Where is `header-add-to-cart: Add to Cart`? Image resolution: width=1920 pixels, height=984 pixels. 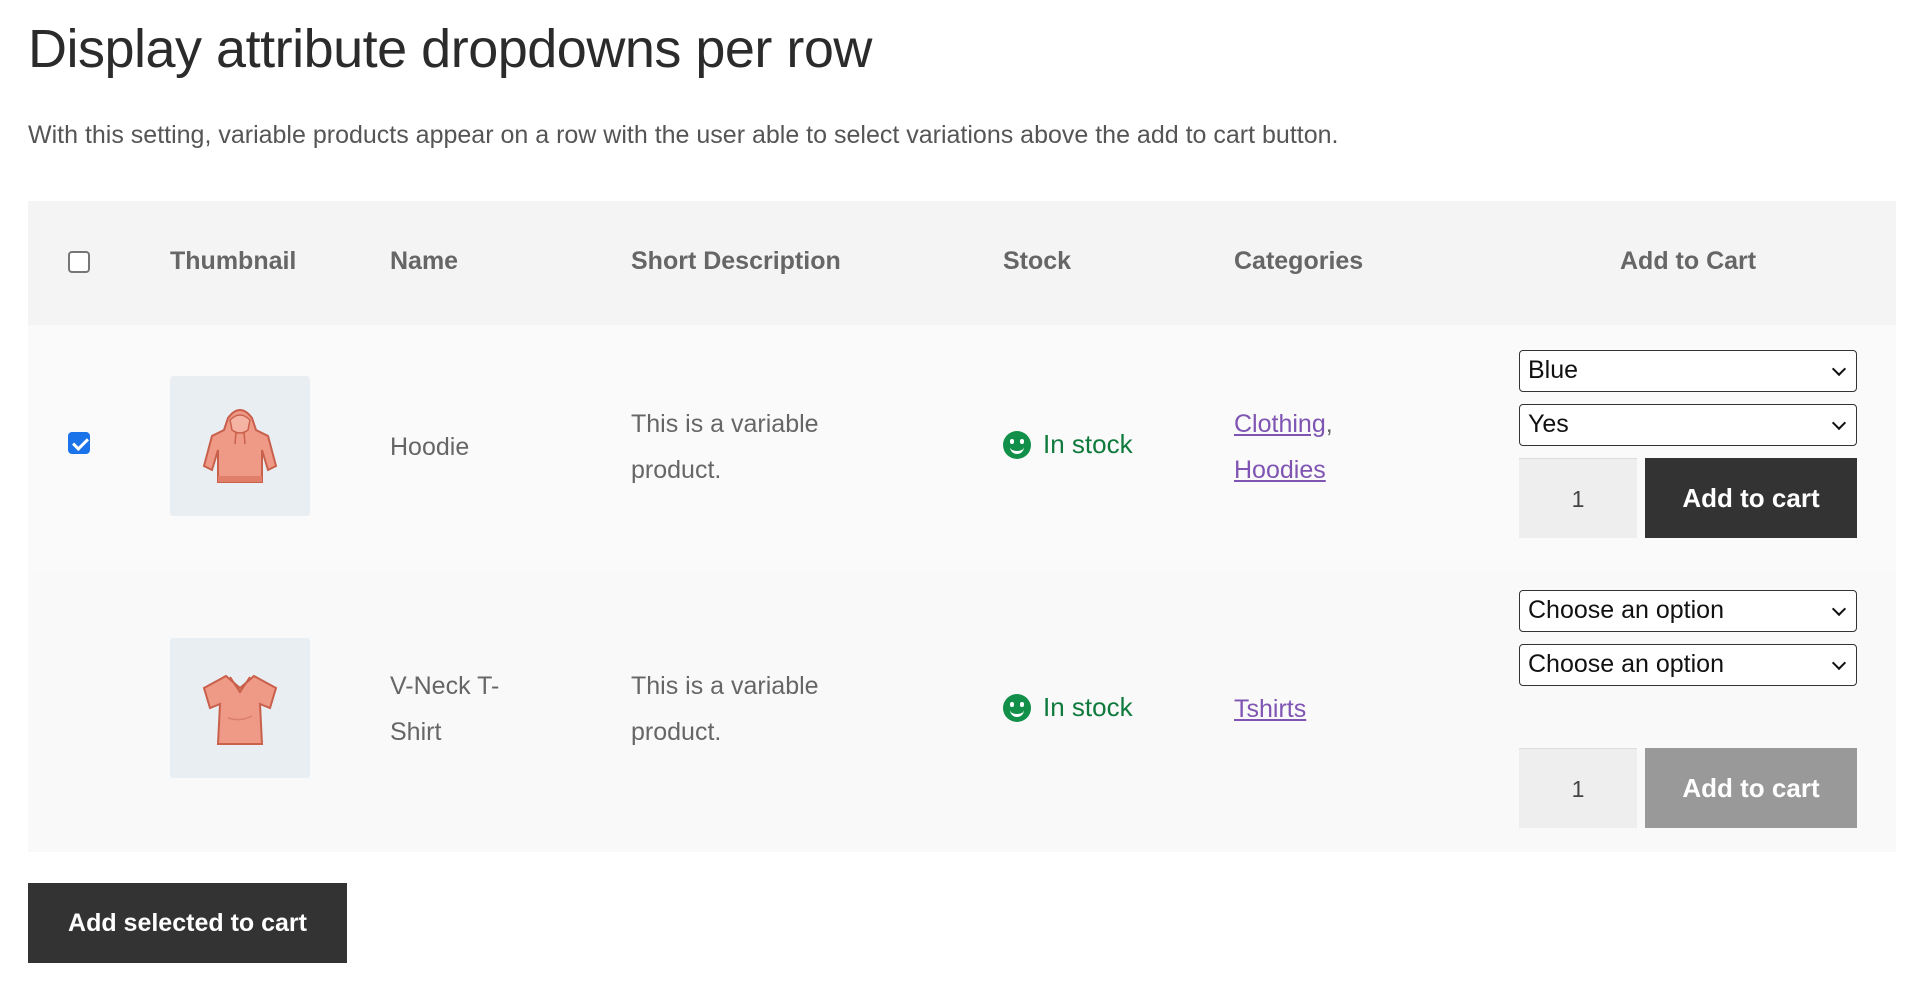
header-add-to-cart: Add to Cart is located at coordinates (1688, 261).